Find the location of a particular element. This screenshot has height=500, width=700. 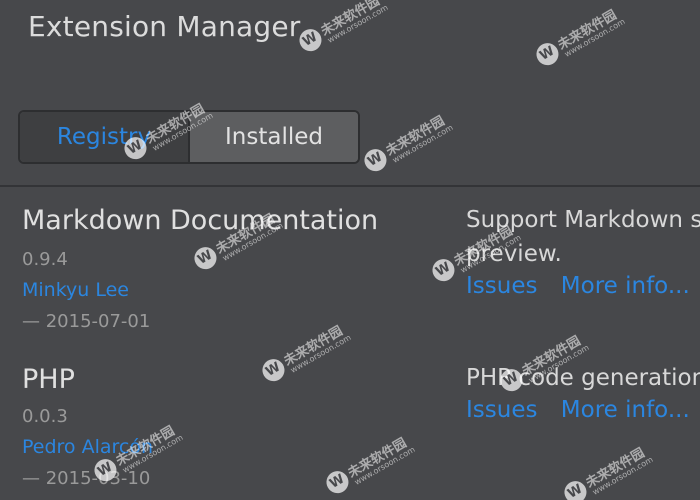

extension-name: Markdown Documentation is located at coordinates (200, 220).